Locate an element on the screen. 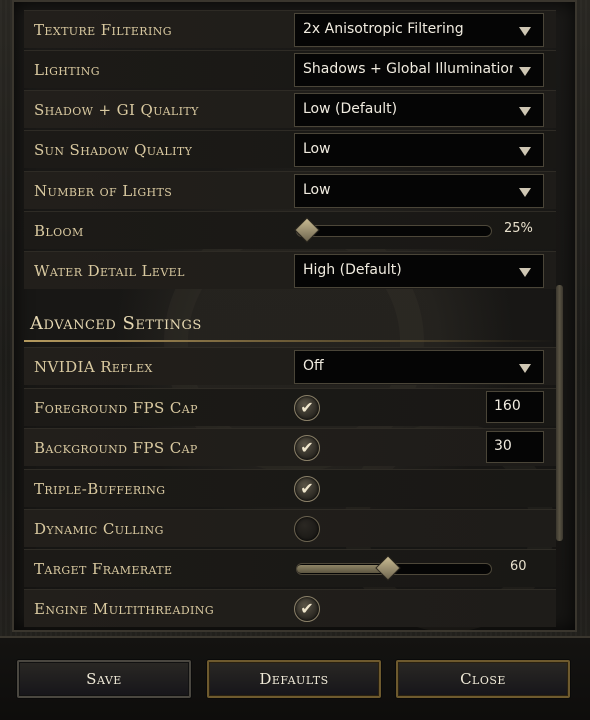  background-fps-cap-checkbox: ✔ is located at coordinates (307, 448).